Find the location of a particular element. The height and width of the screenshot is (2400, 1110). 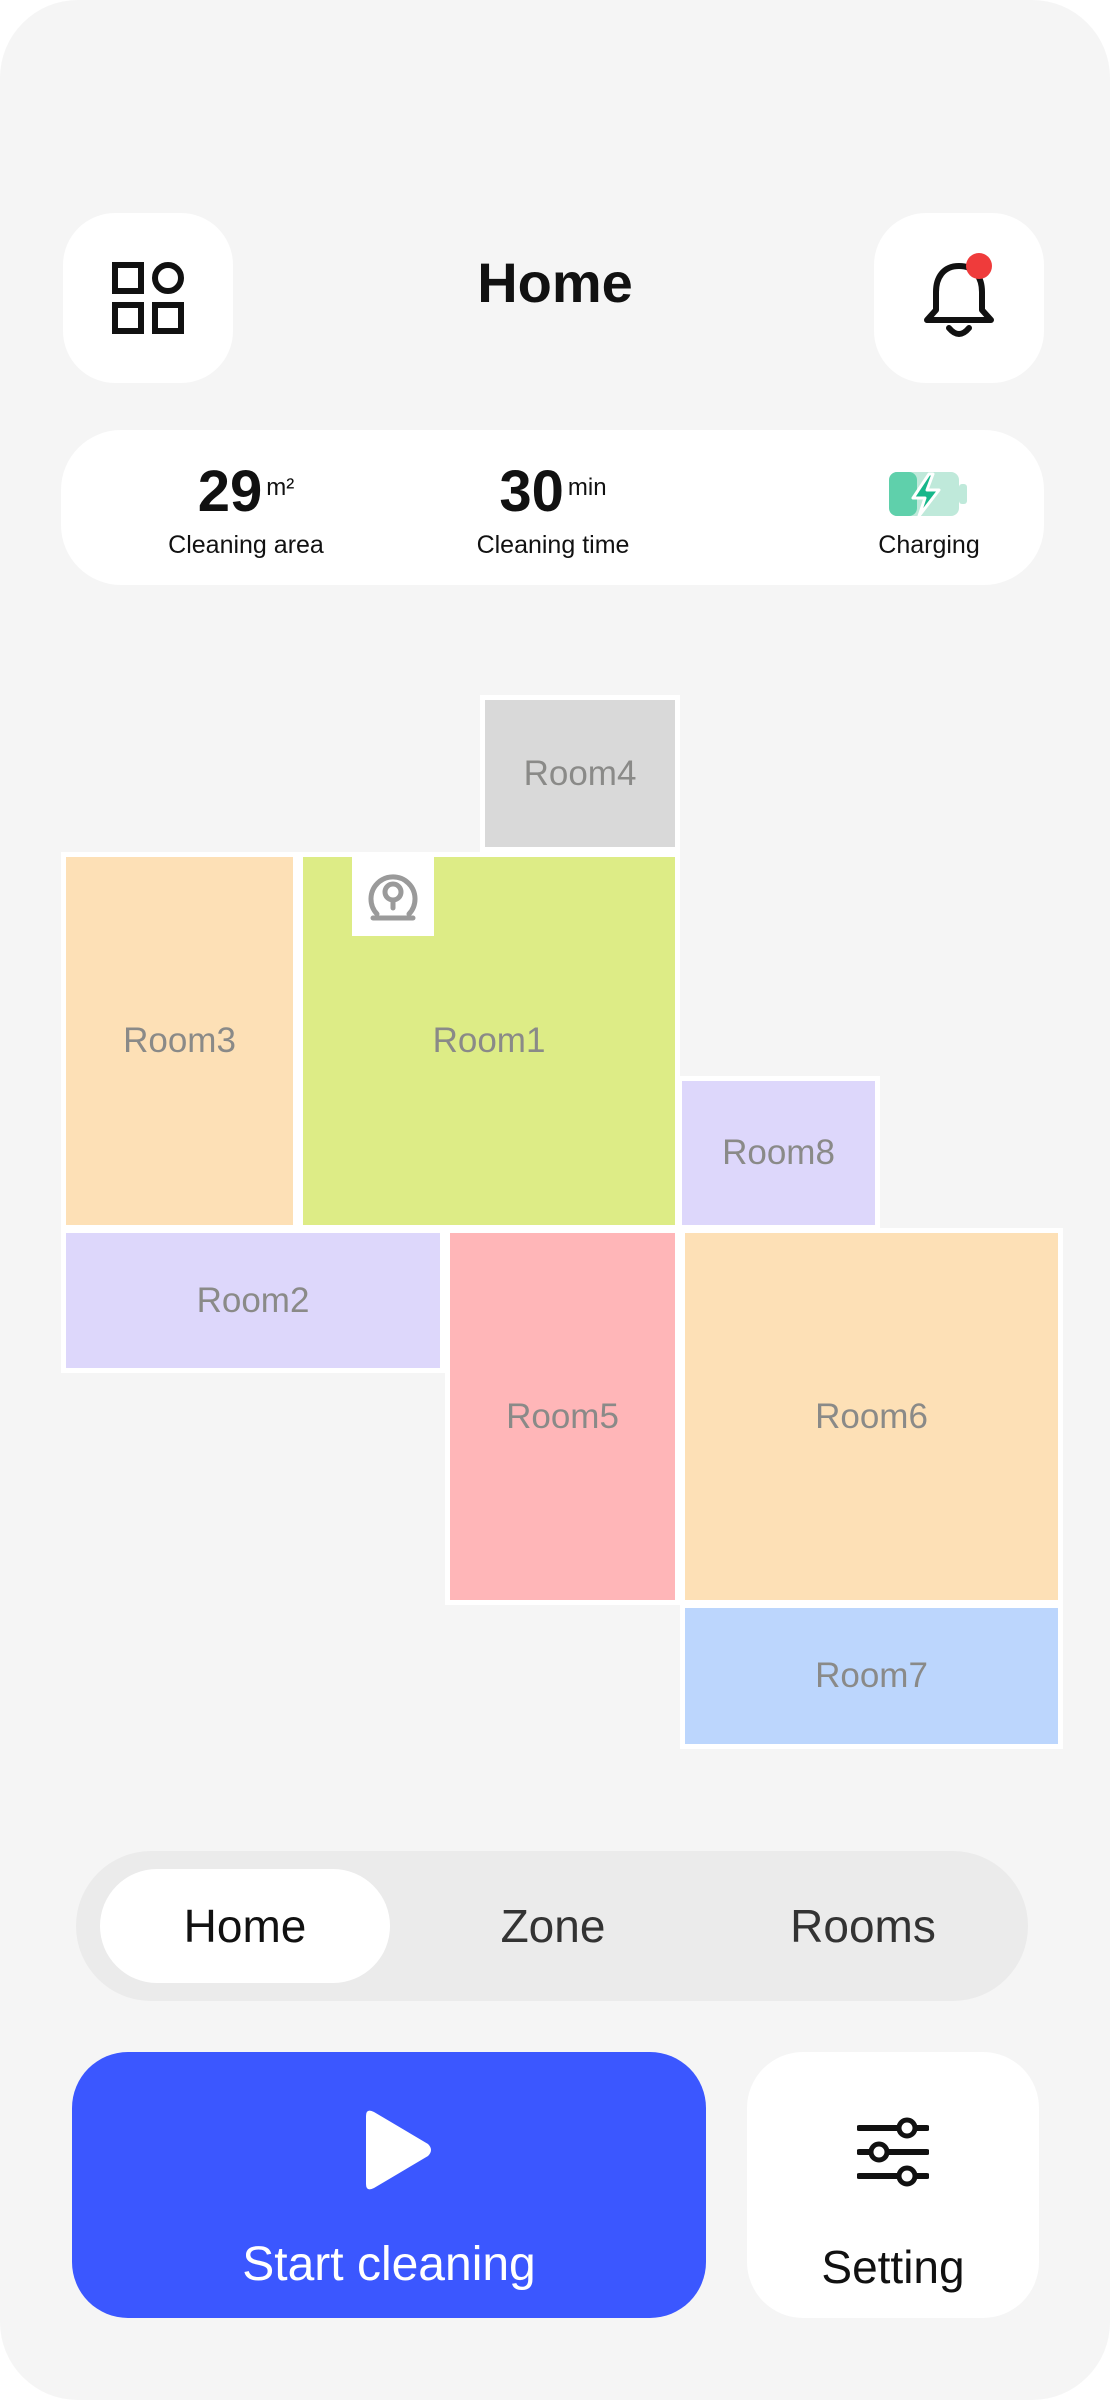

tab-zone: Zone is located at coordinates (553, 1926).